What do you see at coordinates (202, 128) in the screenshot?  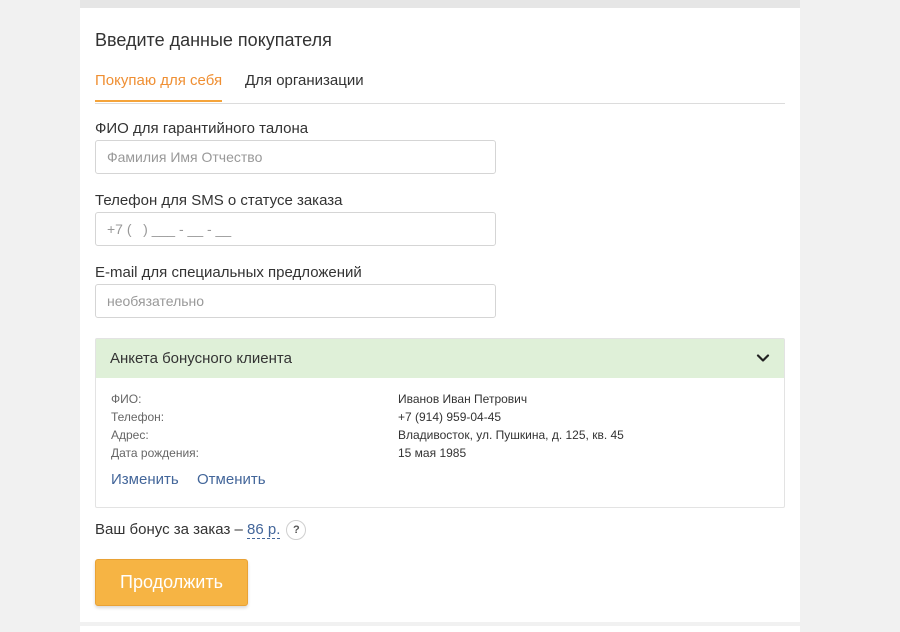 I see `fio-label: ФИО для гарантийного талона` at bounding box center [202, 128].